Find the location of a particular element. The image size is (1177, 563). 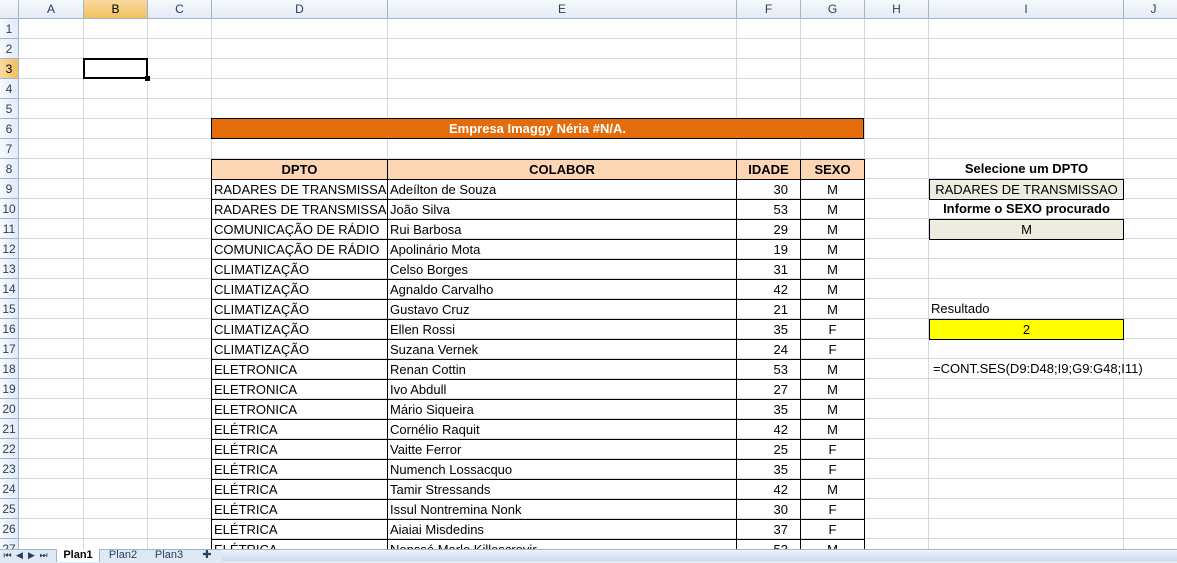

row-header: 16 is located at coordinates (9, 329).